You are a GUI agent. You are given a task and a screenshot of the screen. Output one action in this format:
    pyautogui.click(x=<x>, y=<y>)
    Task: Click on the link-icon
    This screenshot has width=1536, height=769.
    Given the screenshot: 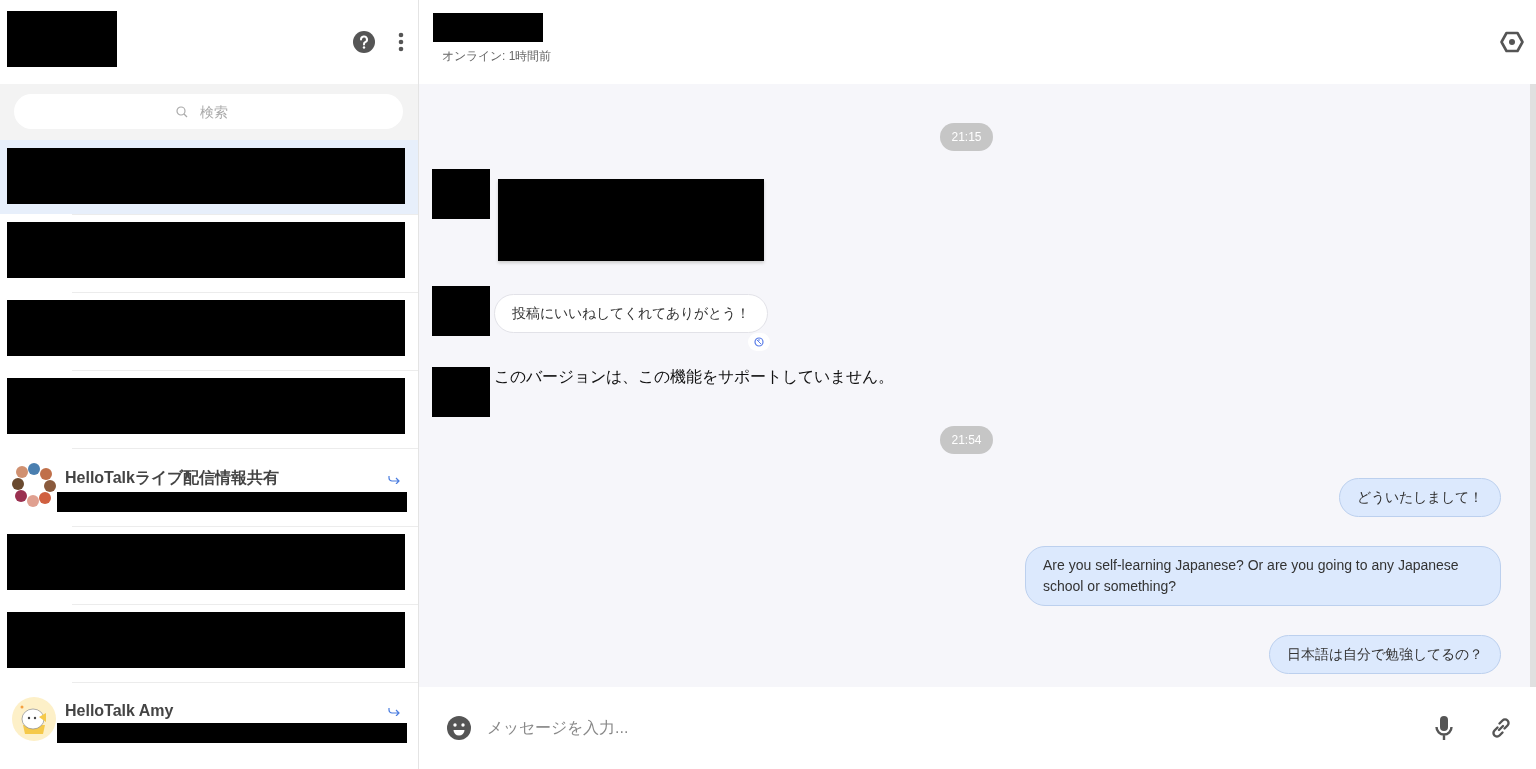 What is the action you would take?
    pyautogui.click(x=1501, y=728)
    